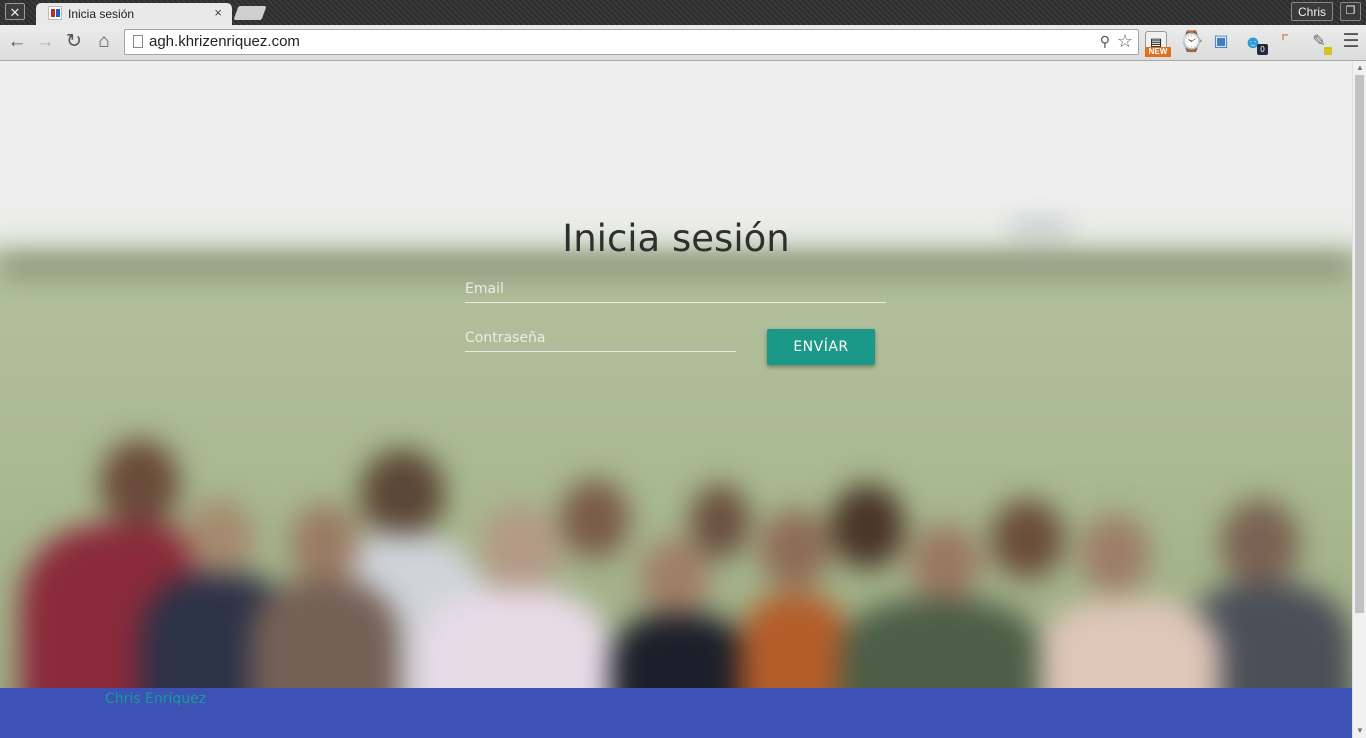 The width and height of the screenshot is (1366, 738). I want to click on tab-title: Inicia sesión, so click(101, 14).